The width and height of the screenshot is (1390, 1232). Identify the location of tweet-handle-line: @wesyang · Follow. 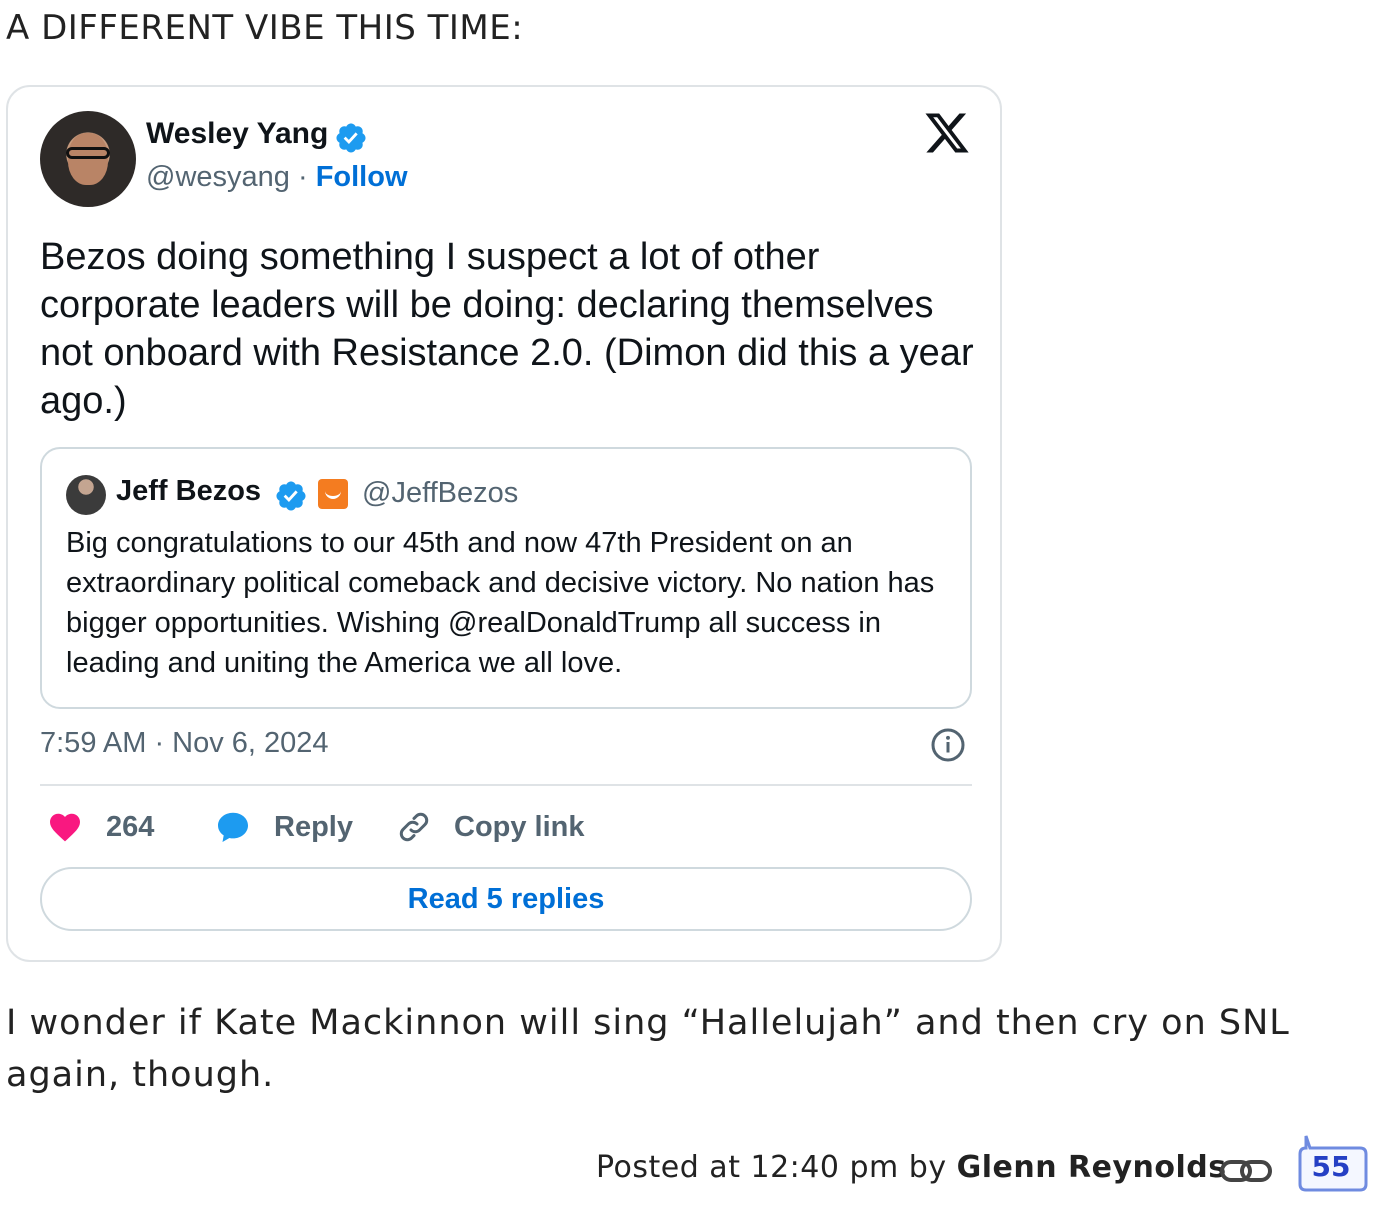
(277, 177).